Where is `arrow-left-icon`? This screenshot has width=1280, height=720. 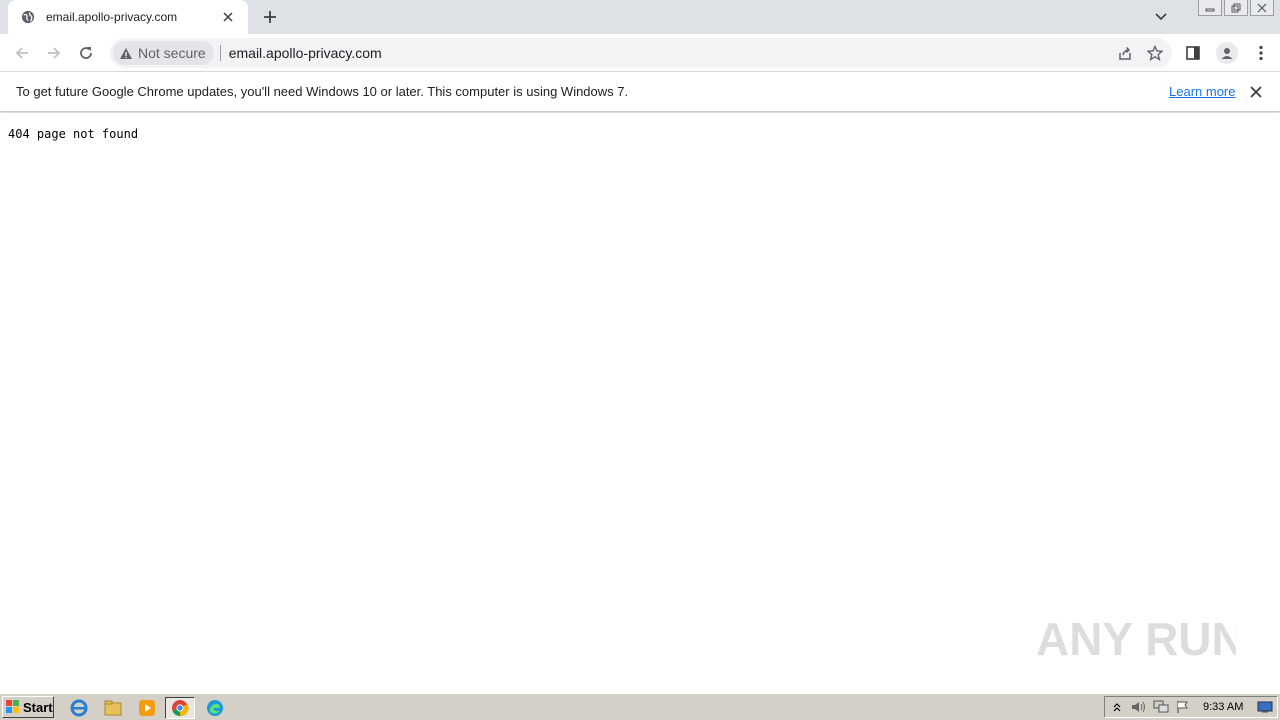
arrow-left-icon is located at coordinates (21, 53).